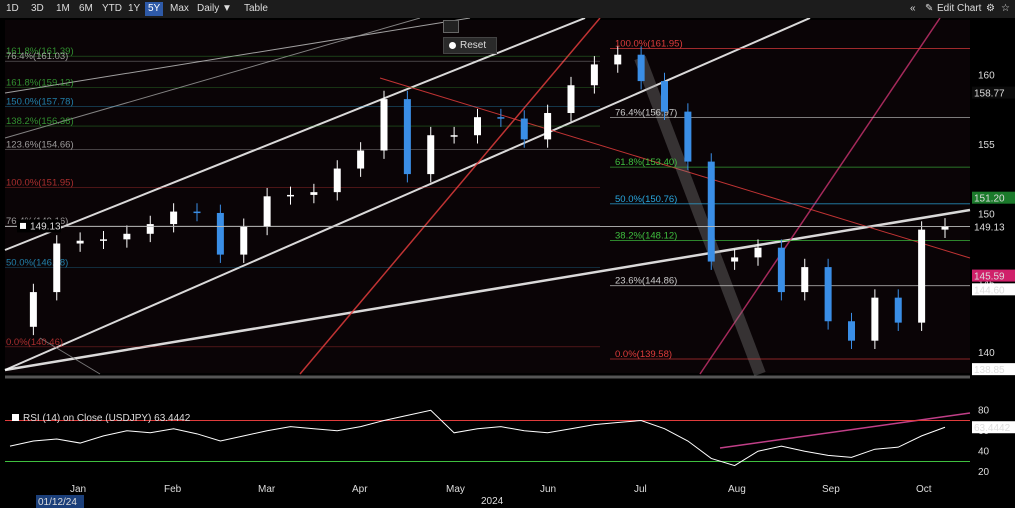  Describe the element at coordinates (473, 45) in the screenshot. I see `reset-label: Reset` at that location.